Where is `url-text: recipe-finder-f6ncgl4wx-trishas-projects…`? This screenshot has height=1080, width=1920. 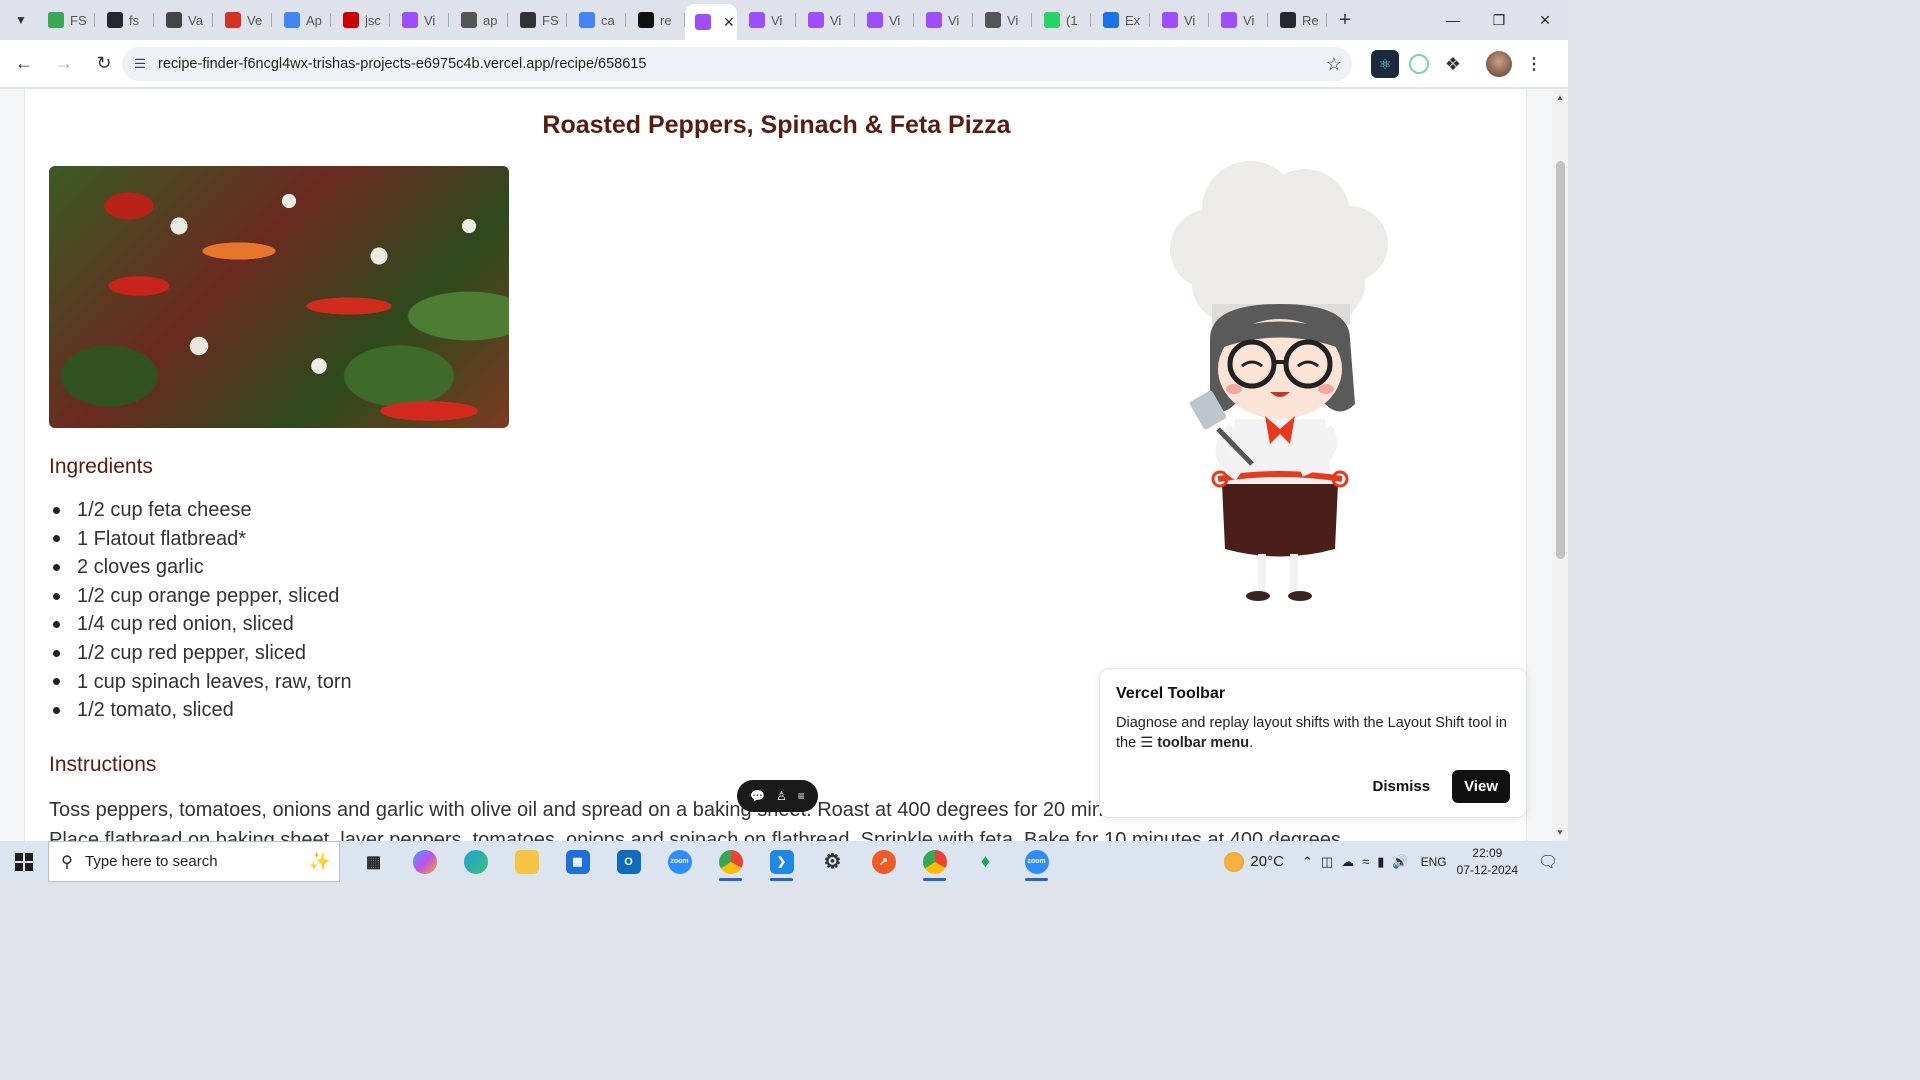
url-text: recipe-finder-f6ncgl4wx-trishas-projects… is located at coordinates (737, 64).